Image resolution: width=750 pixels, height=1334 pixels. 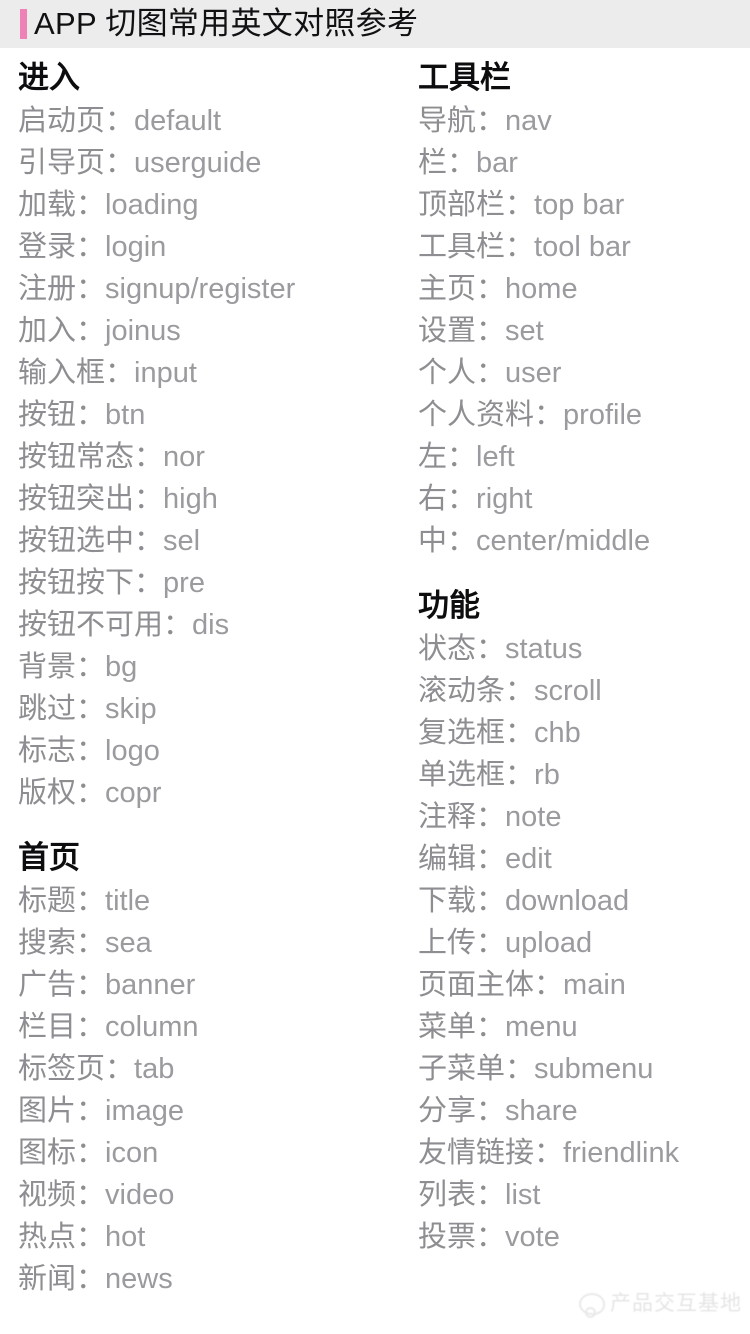 What do you see at coordinates (47, 1153) in the screenshot?
I see `entry-term-zh: 图标` at bounding box center [47, 1153].